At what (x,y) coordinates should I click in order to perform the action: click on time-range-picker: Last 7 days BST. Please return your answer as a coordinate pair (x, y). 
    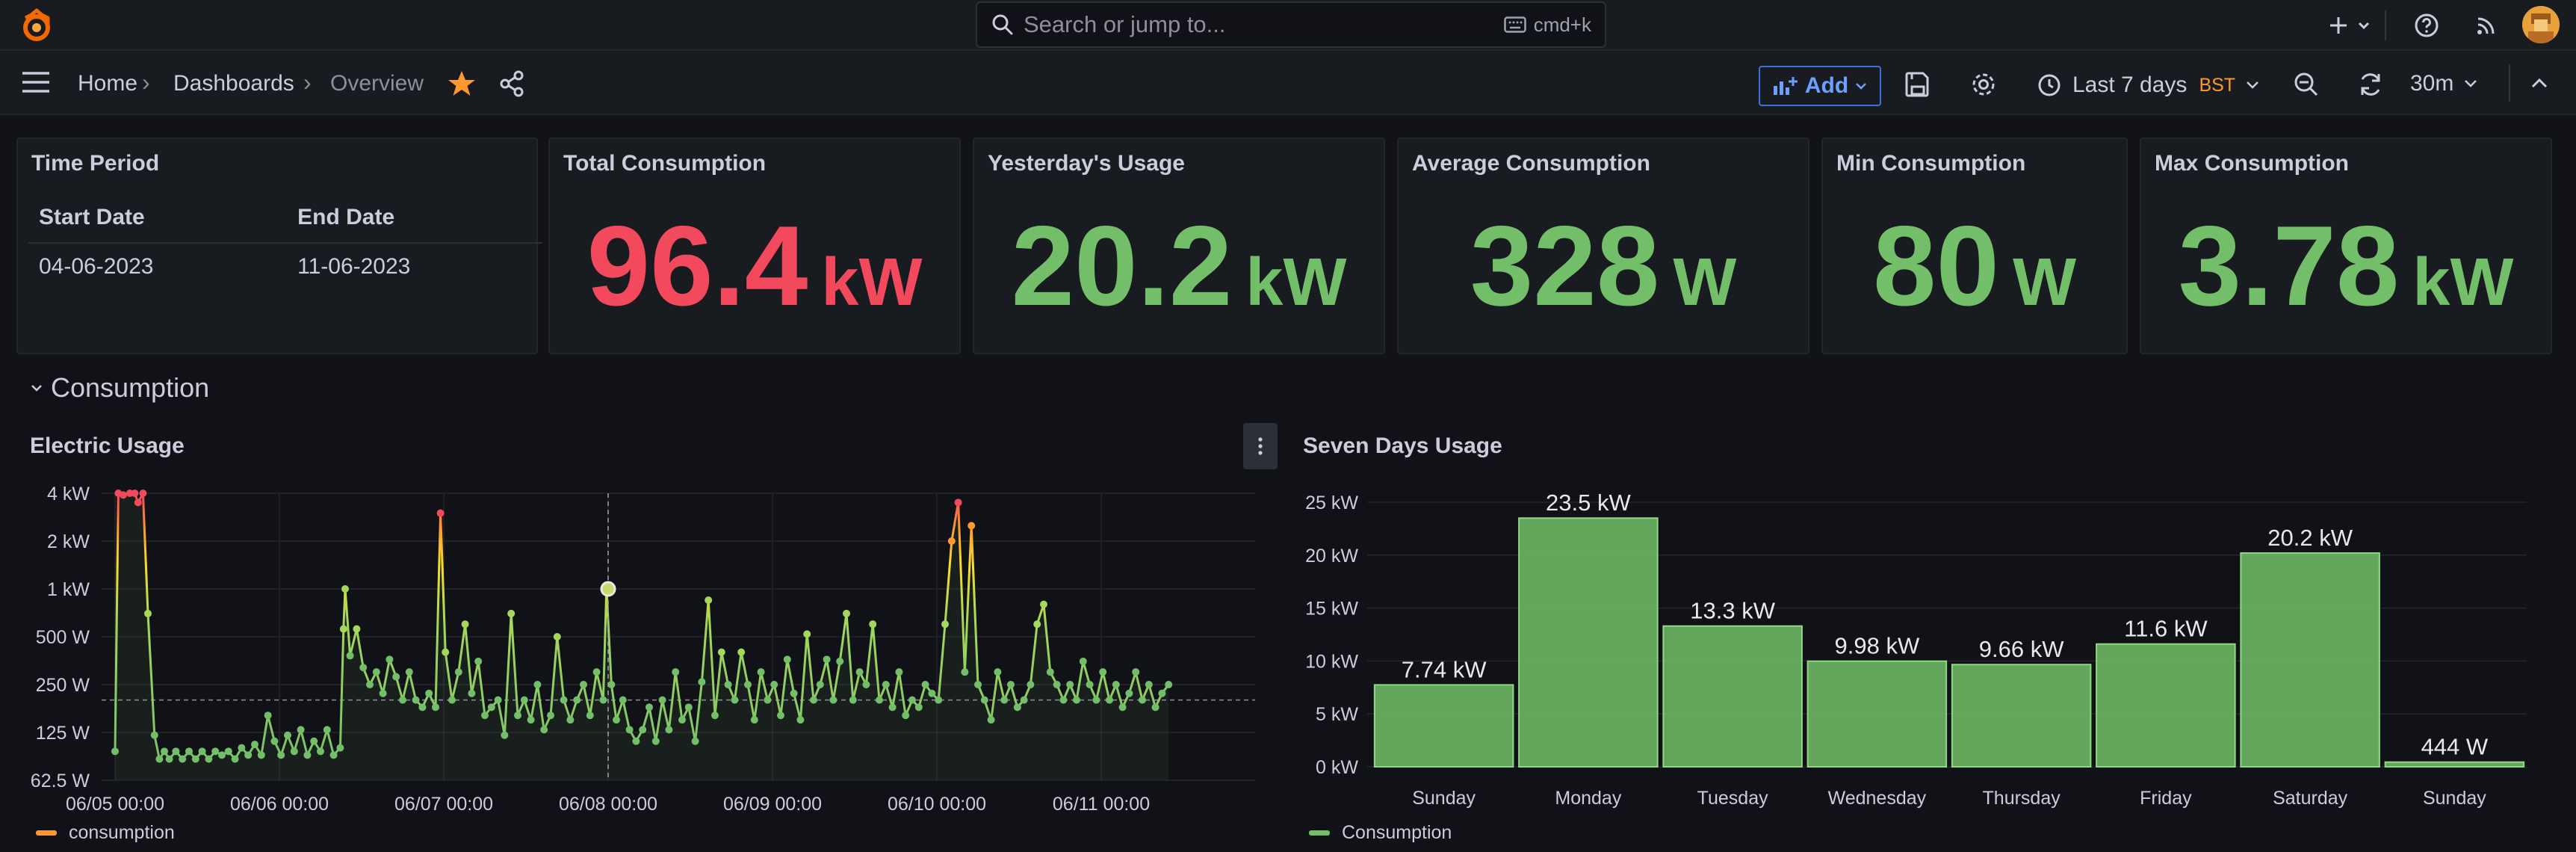
    Looking at the image, I should click on (2149, 85).